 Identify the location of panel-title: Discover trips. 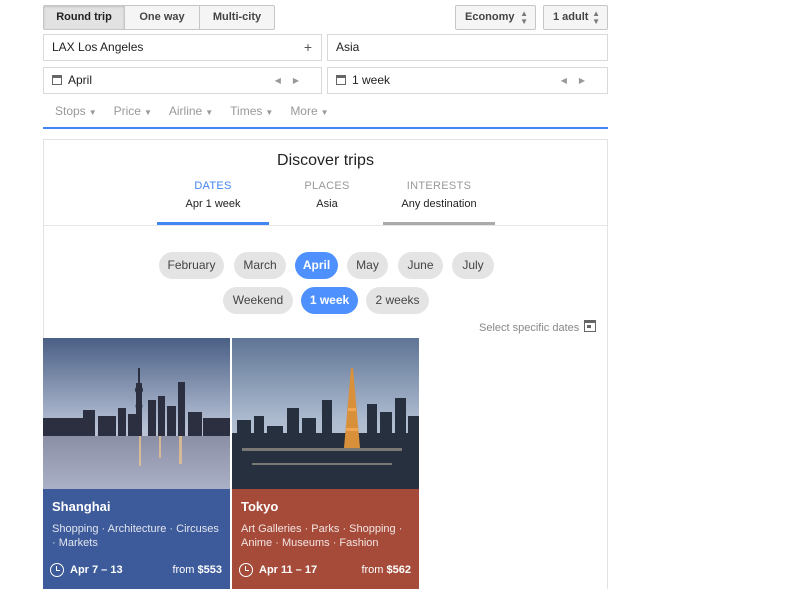
(325, 160).